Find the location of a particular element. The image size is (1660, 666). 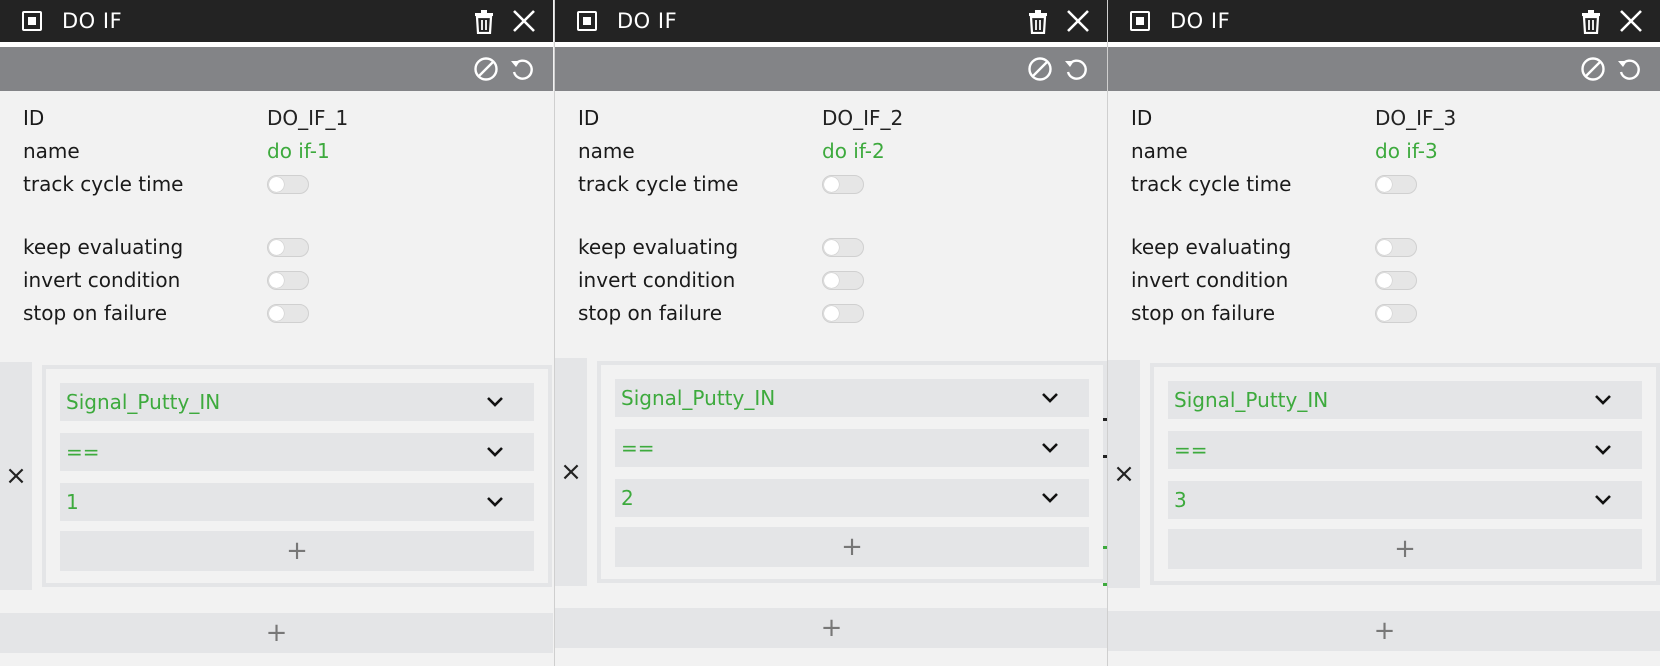

undo-icon is located at coordinates (1629, 69).